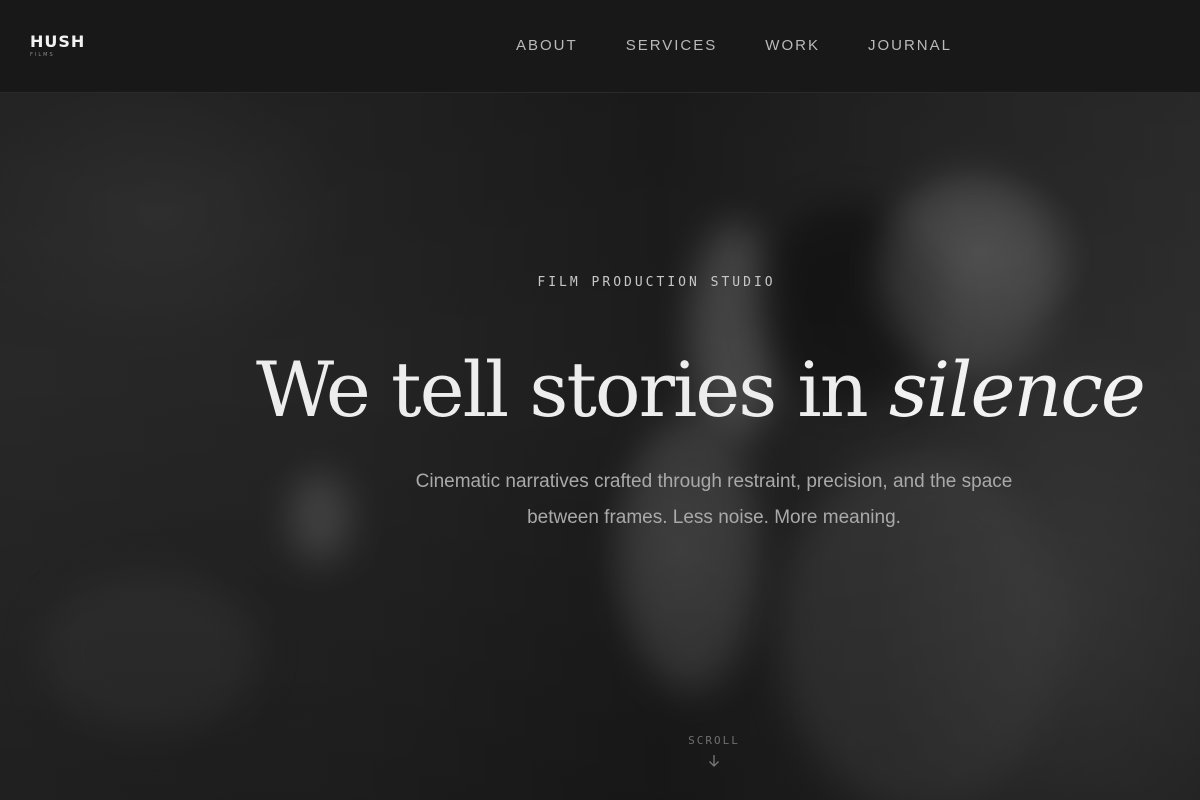  I want to click on scroll-indicator: SCROLL, so click(714, 753).